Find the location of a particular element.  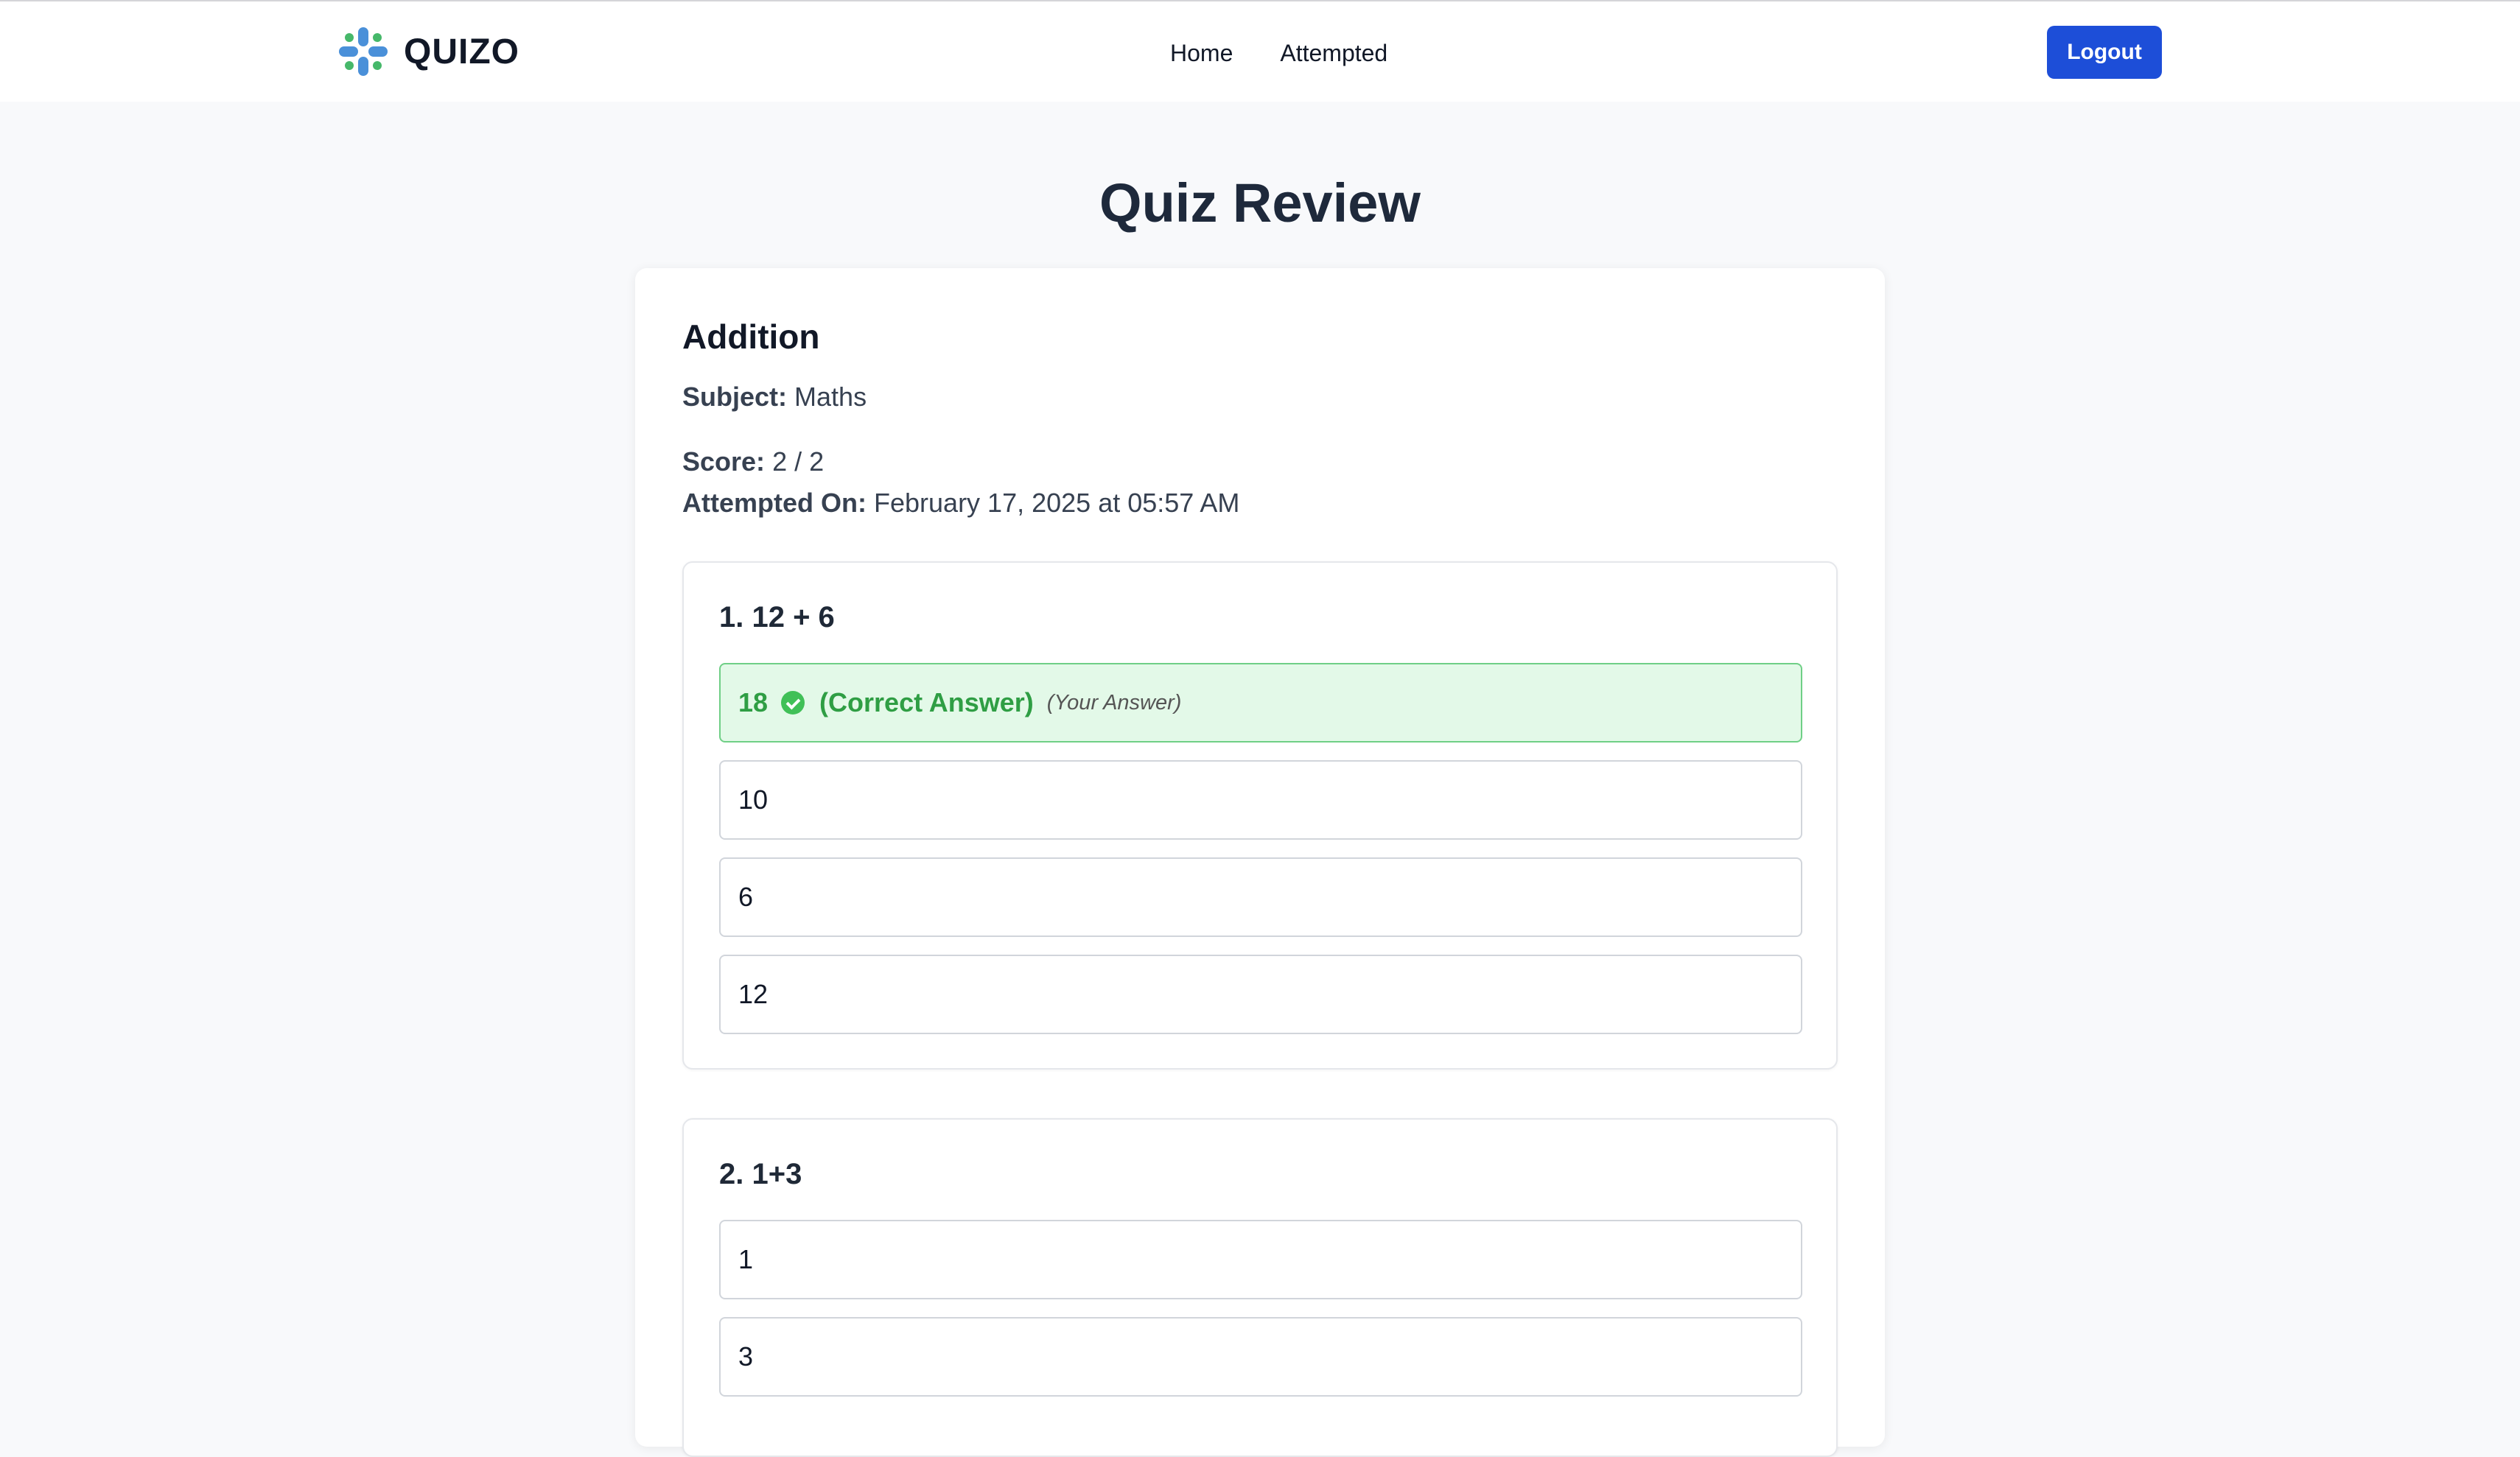

answer-option: 10 is located at coordinates (1260, 800).